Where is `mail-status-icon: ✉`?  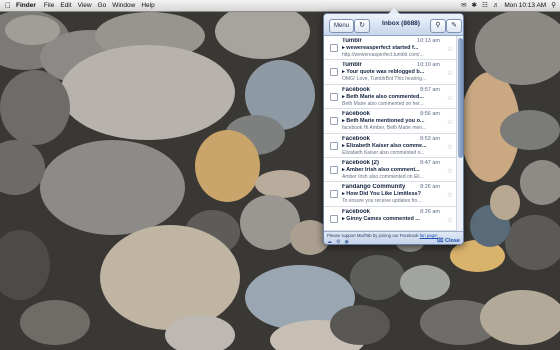
mail-status-icon: ✉ is located at coordinates (463, 5).